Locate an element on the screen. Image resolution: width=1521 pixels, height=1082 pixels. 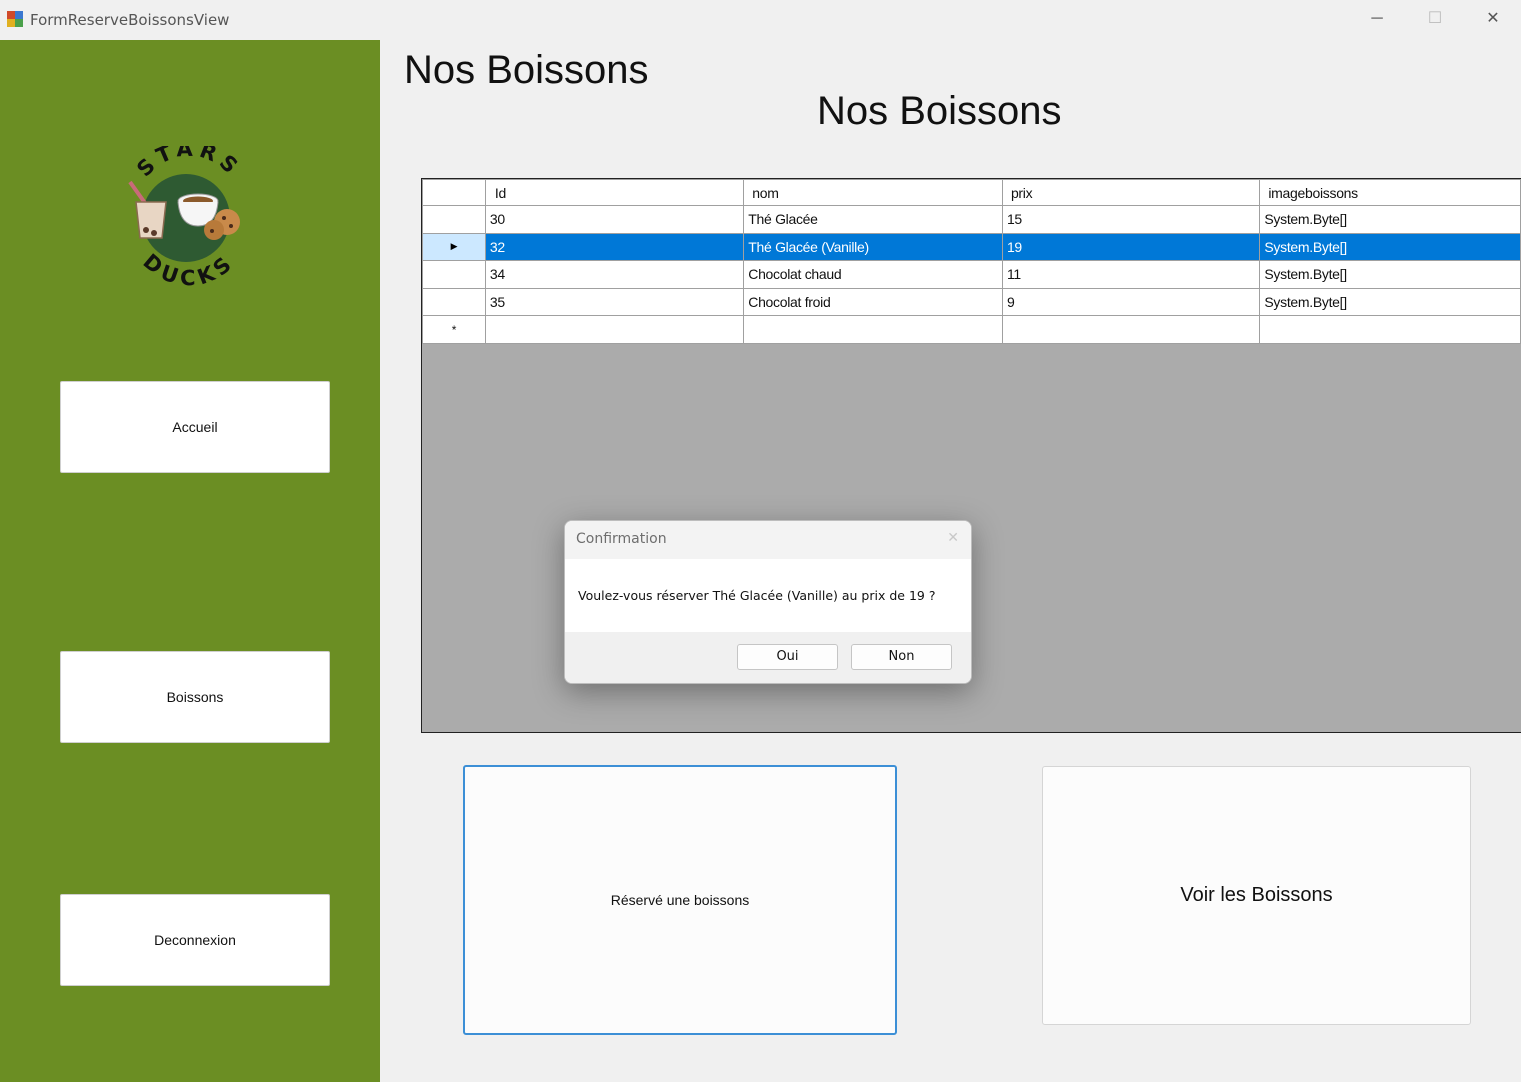
grid-title: Nos Boissons is located at coordinates (939, 111).